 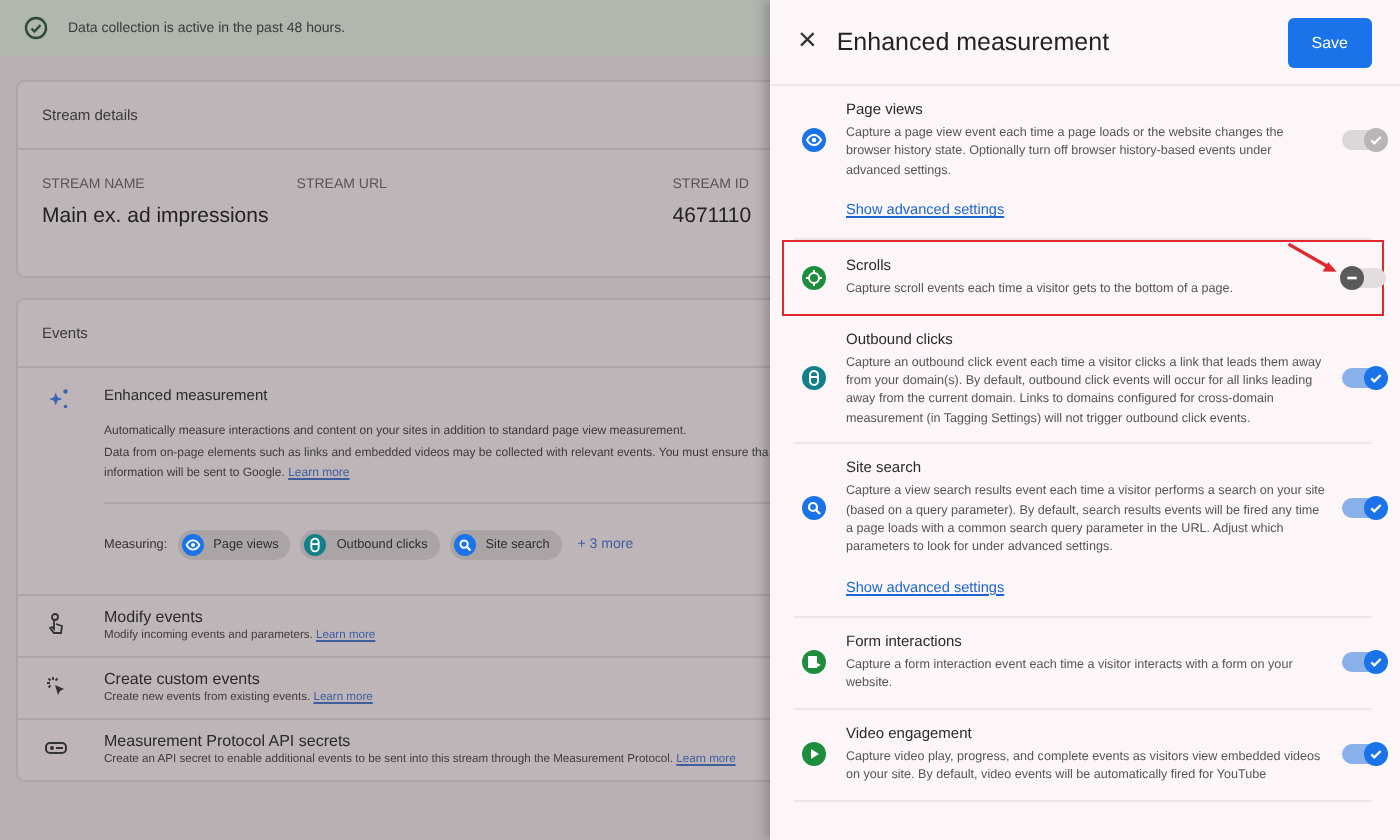 What do you see at coordinates (154, 616) in the screenshot?
I see `row-title: Modify events` at bounding box center [154, 616].